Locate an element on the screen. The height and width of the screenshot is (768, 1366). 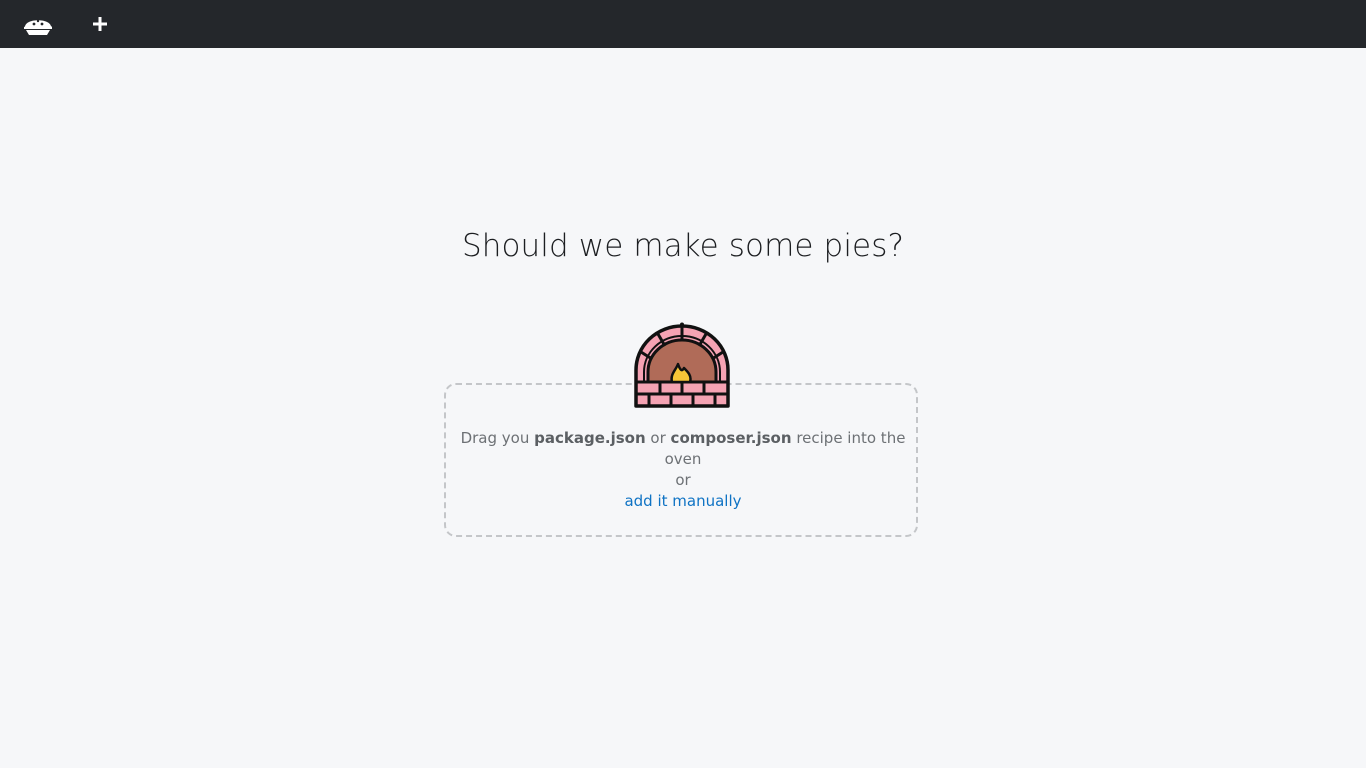
composer-json-label: composer.json is located at coordinates (731, 438).